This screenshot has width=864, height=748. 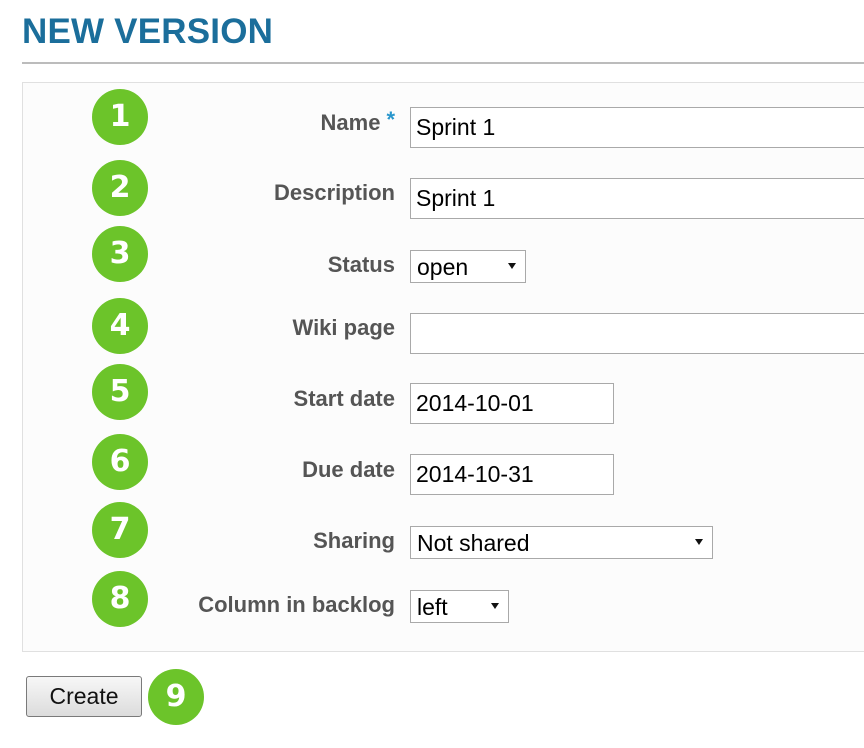 What do you see at coordinates (120, 117) in the screenshot?
I see `step-badge-1: 1` at bounding box center [120, 117].